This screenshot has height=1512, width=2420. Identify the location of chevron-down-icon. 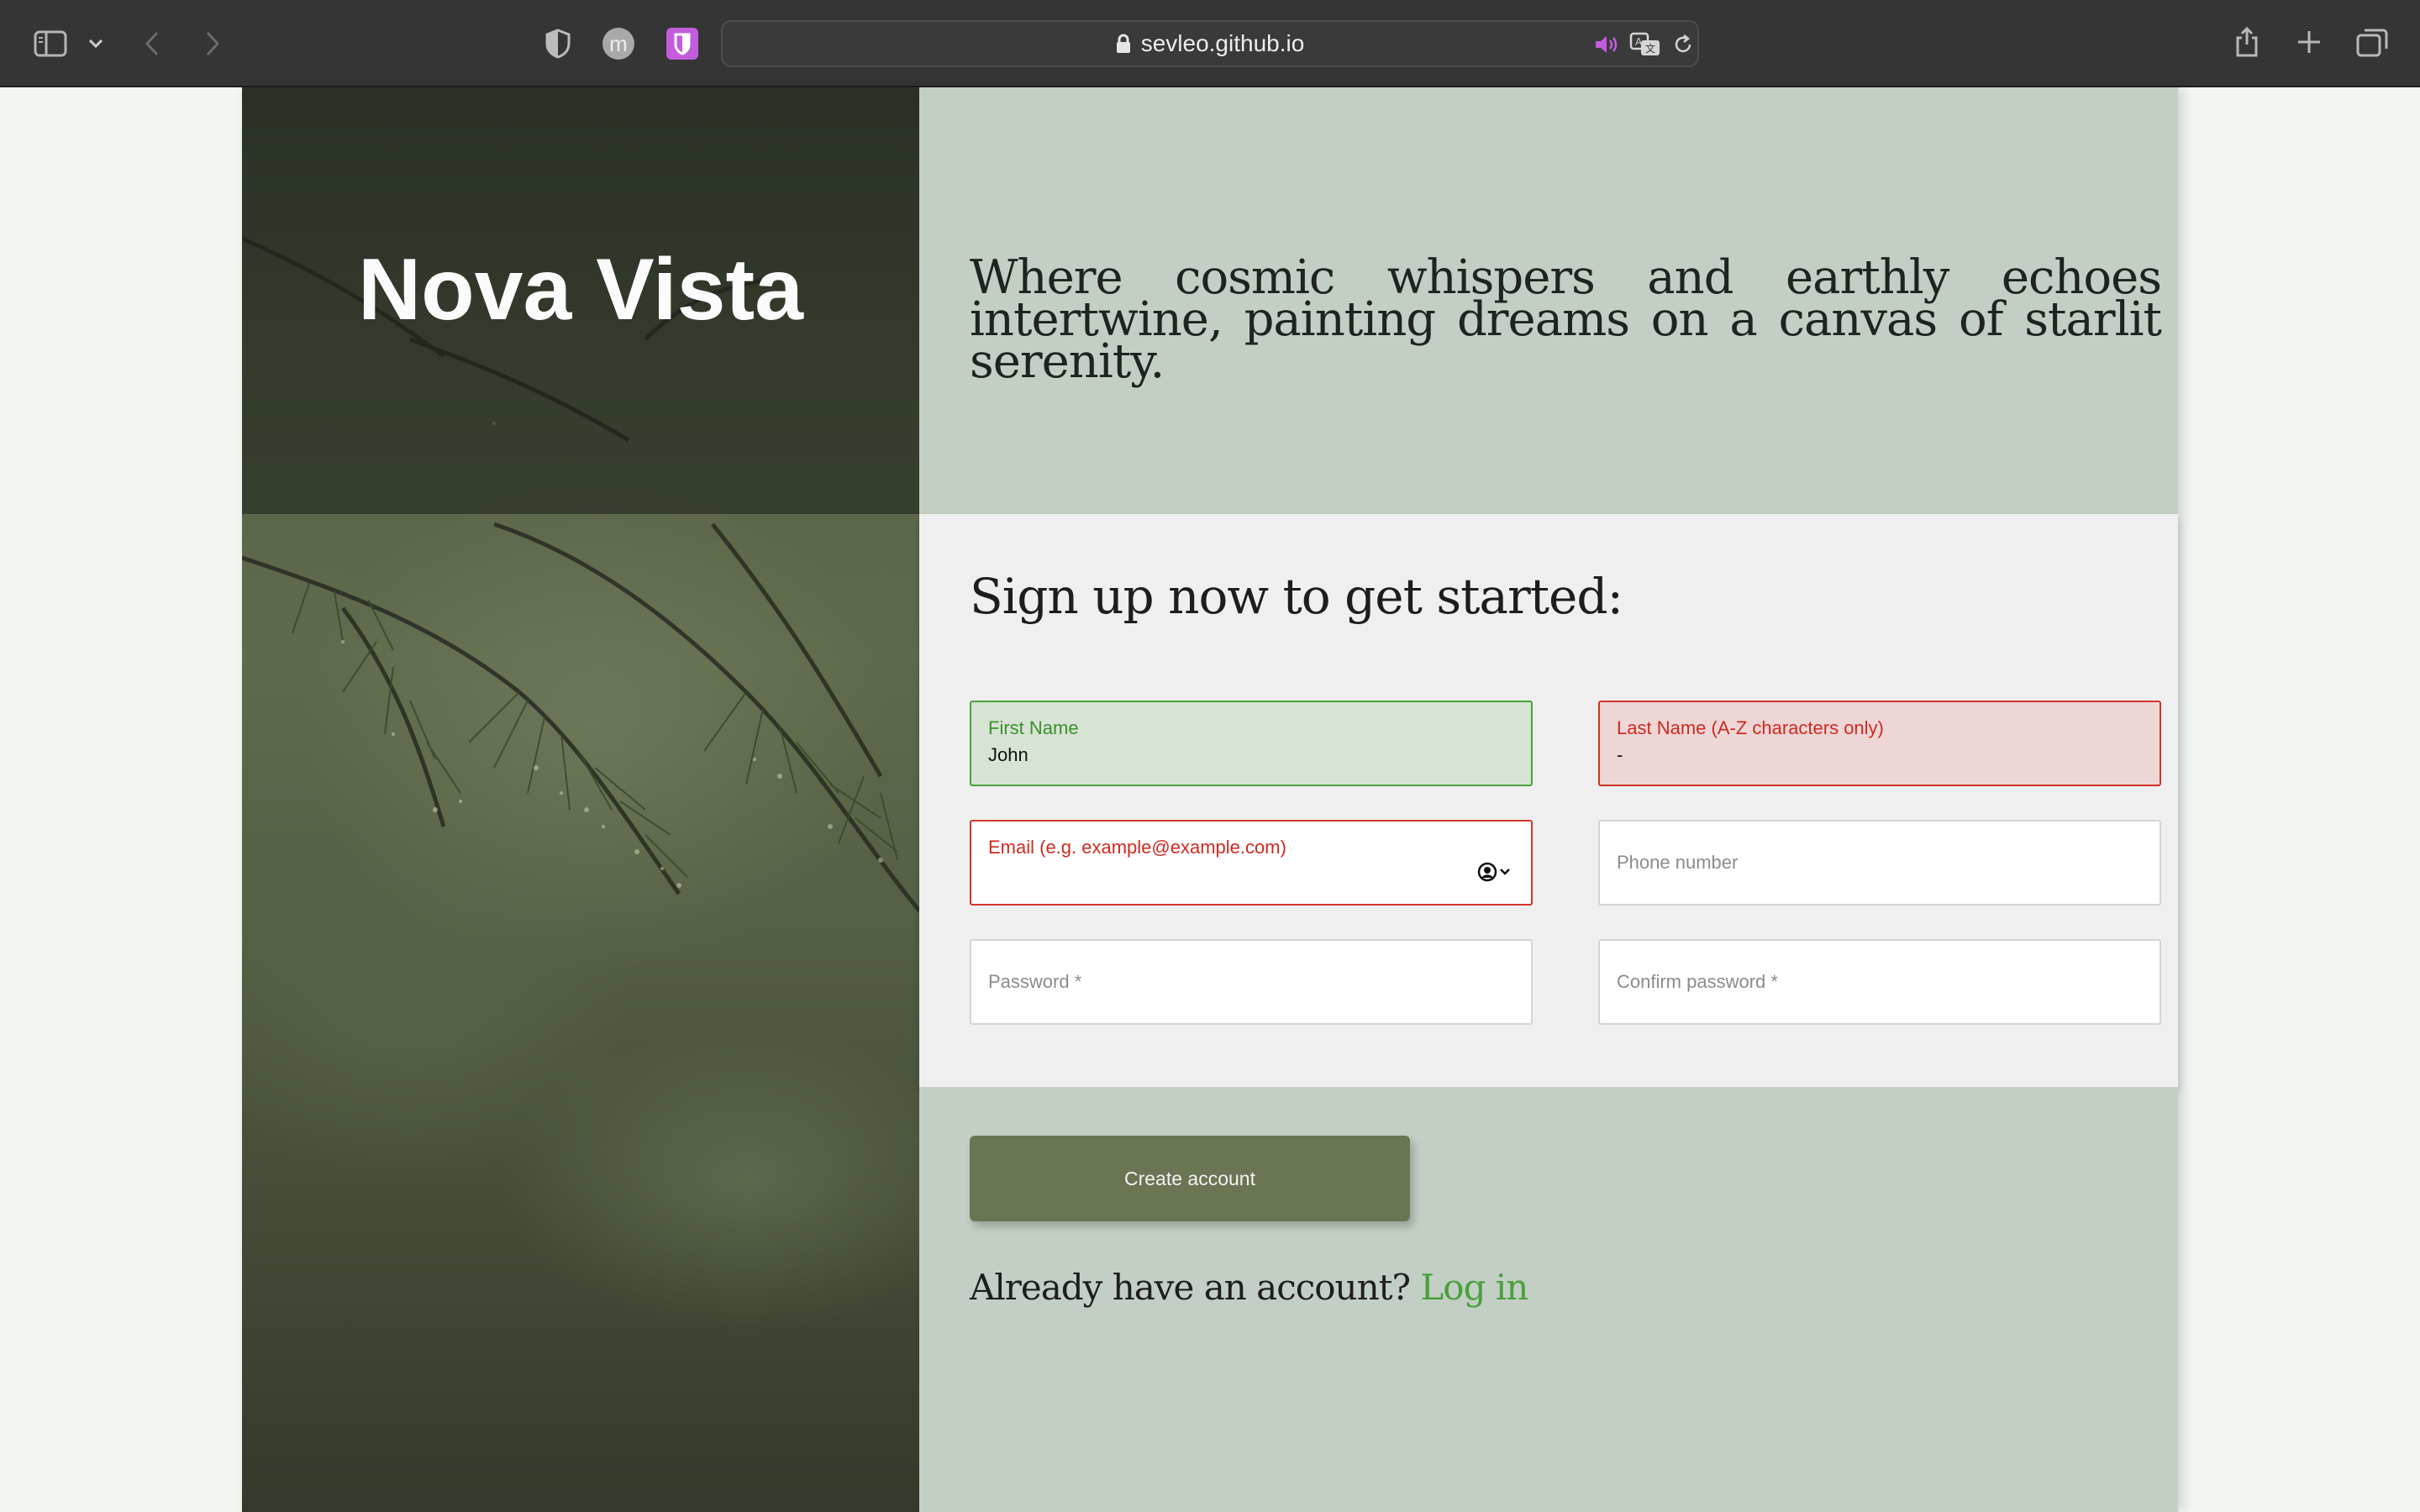
(96, 44).